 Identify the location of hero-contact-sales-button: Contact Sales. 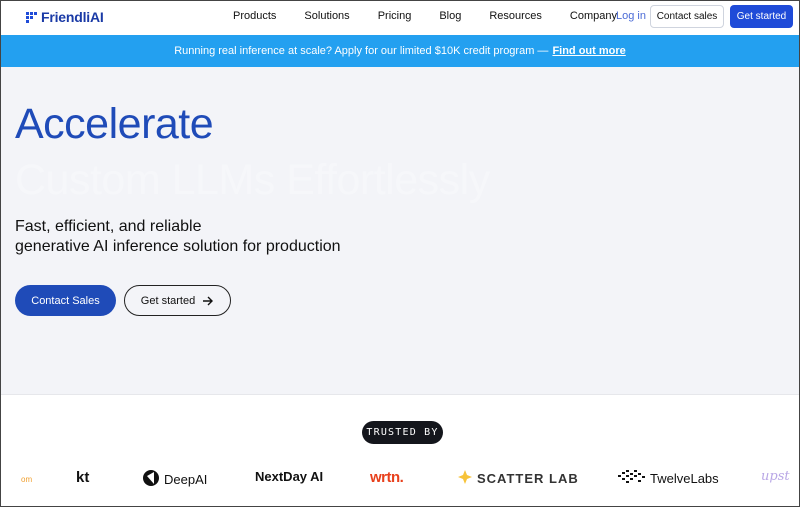
(65, 300).